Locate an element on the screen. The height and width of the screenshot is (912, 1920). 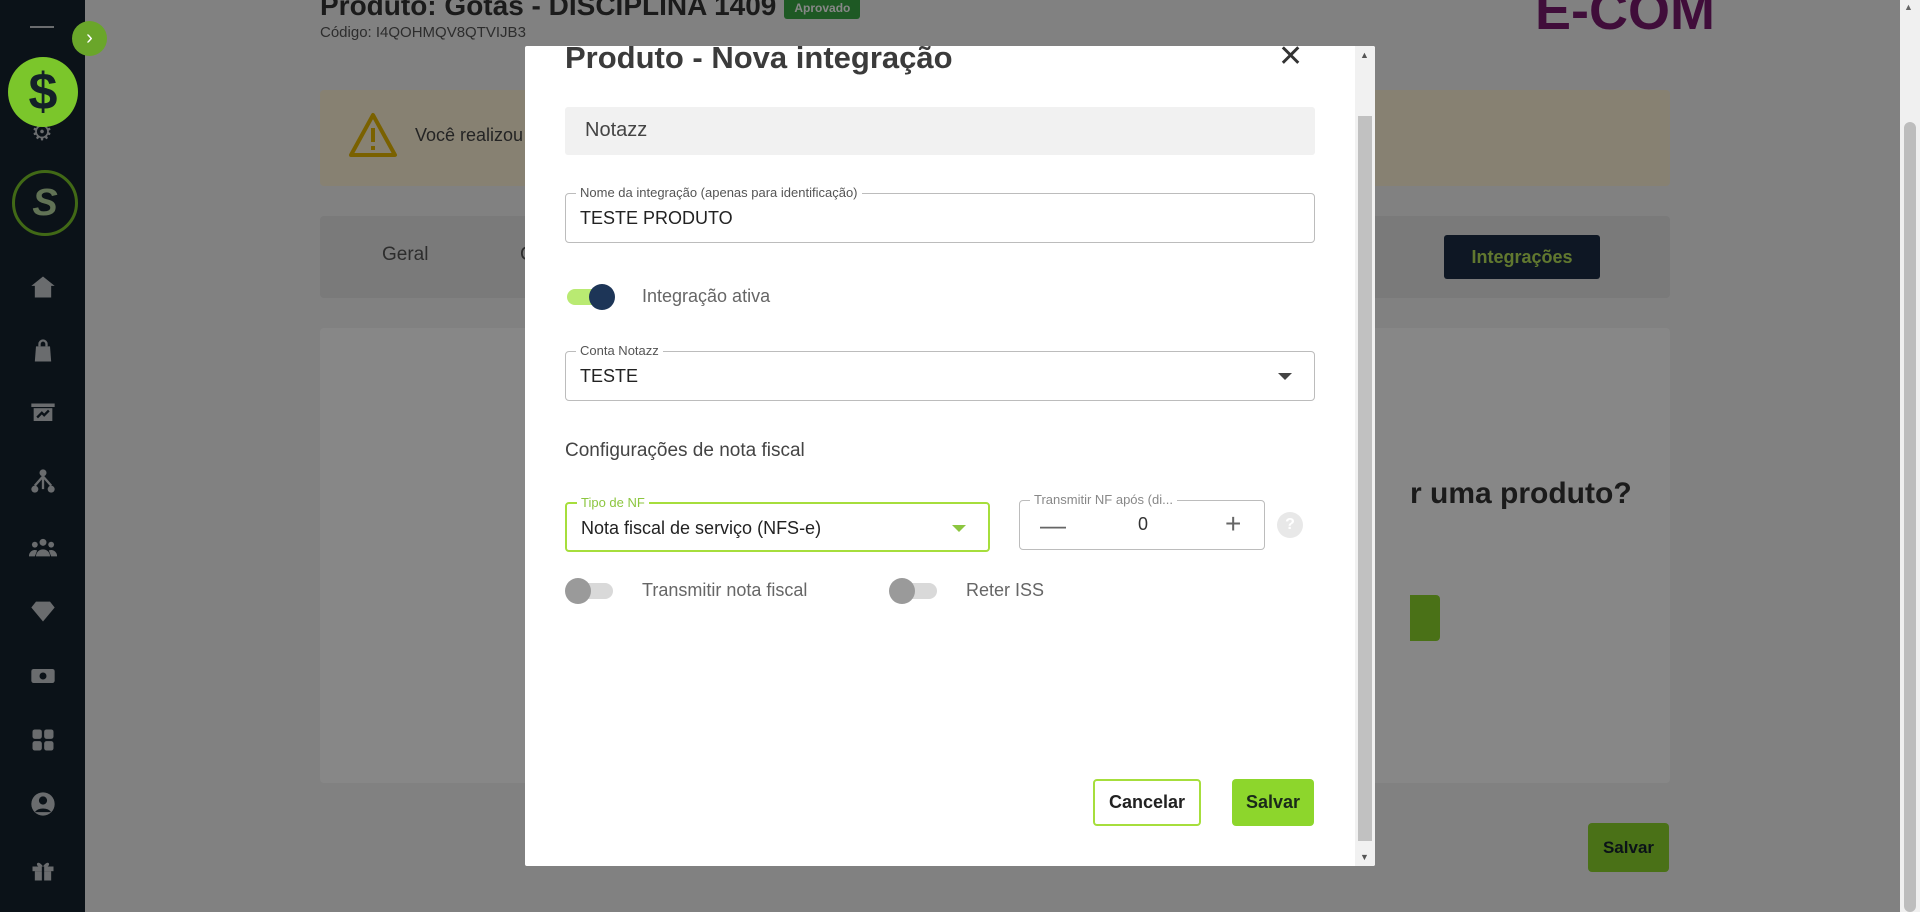
transmit-after-stepper: Transmitir NF após (di... — 0 + is located at coordinates (1142, 521).